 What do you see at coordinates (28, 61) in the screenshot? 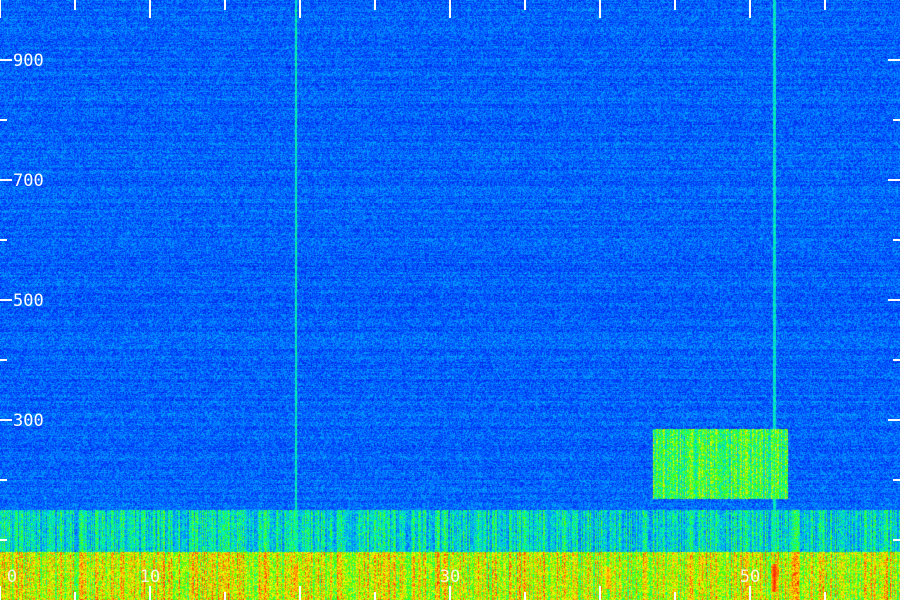
I see `y-tick-label: 900` at bounding box center [28, 61].